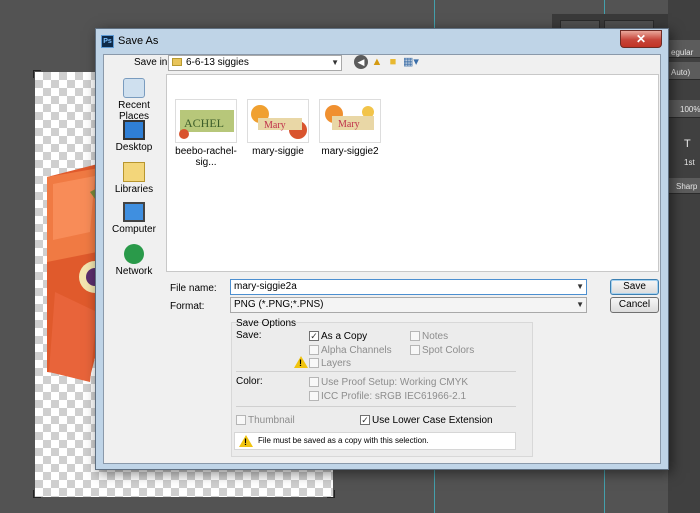 The image size is (700, 513). Describe the element at coordinates (634, 305) in the screenshot. I see `cancel-button: Cancel` at that location.